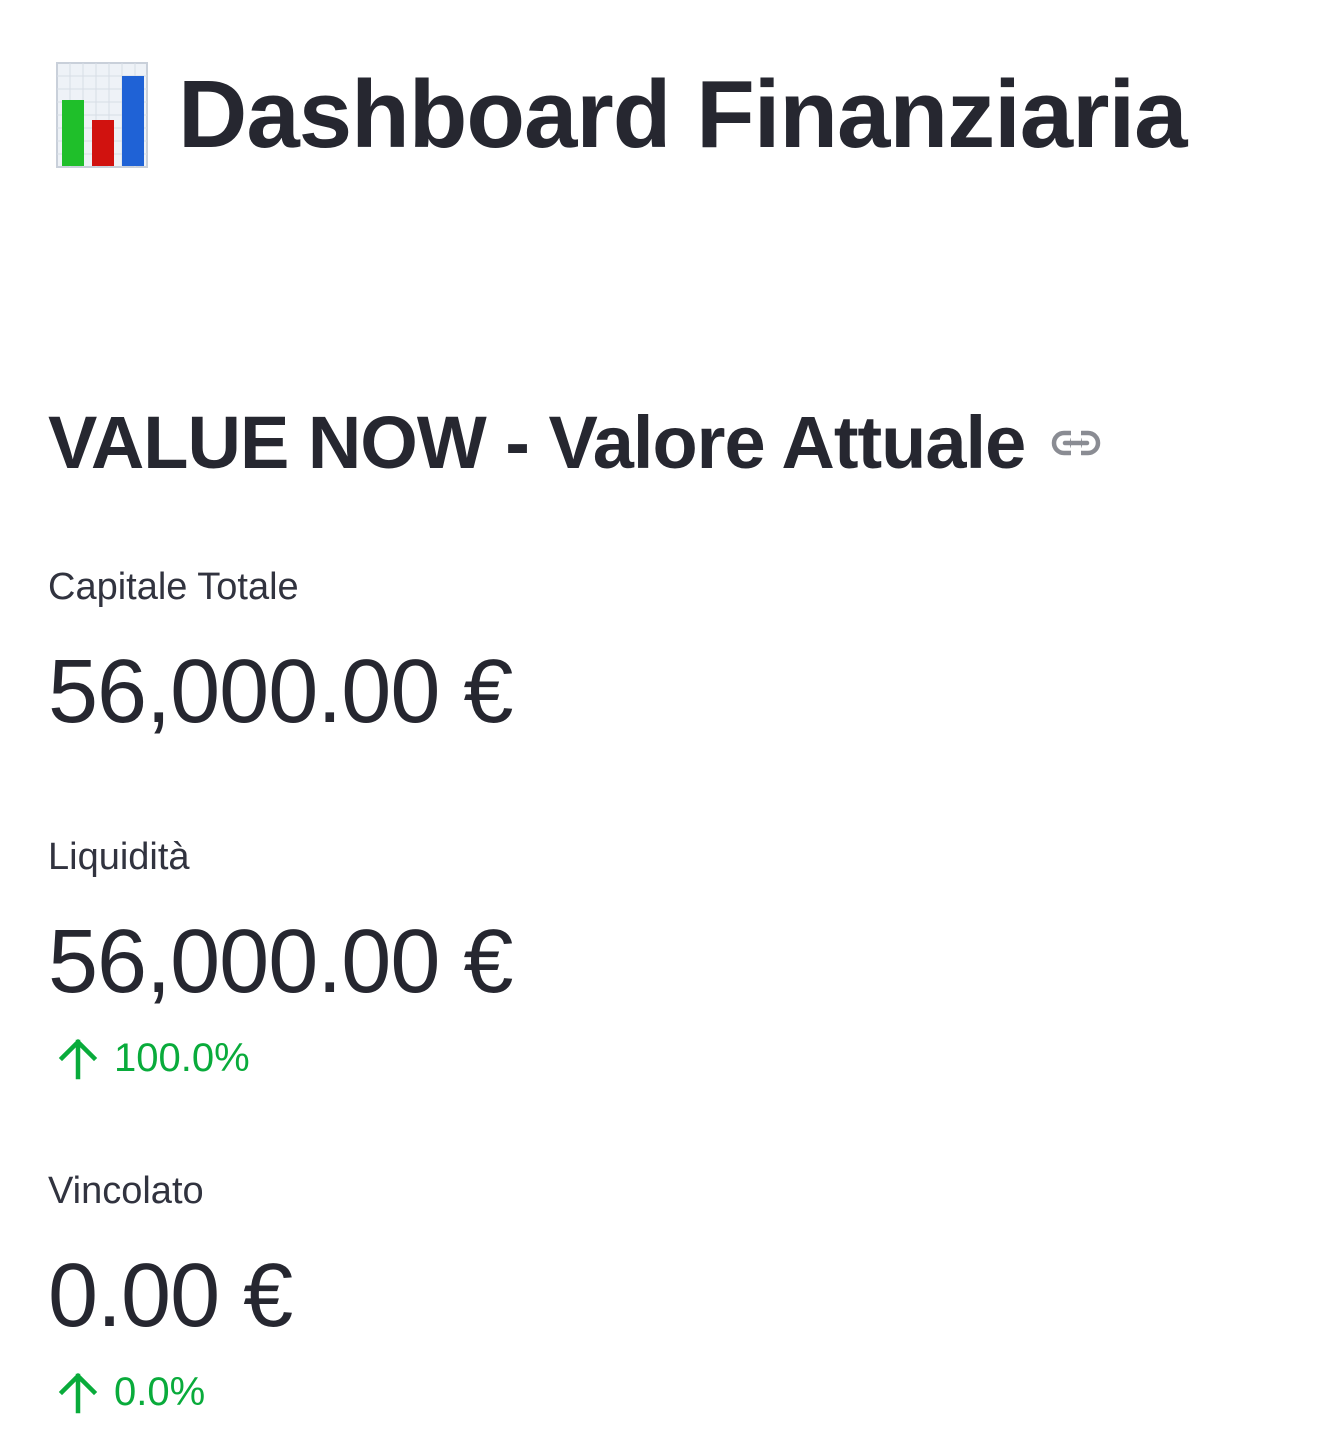 The width and height of the screenshot is (1320, 1443). Describe the element at coordinates (574, 443) in the screenshot. I see `section-header: VALUE NOW - Valore Attuale` at that location.